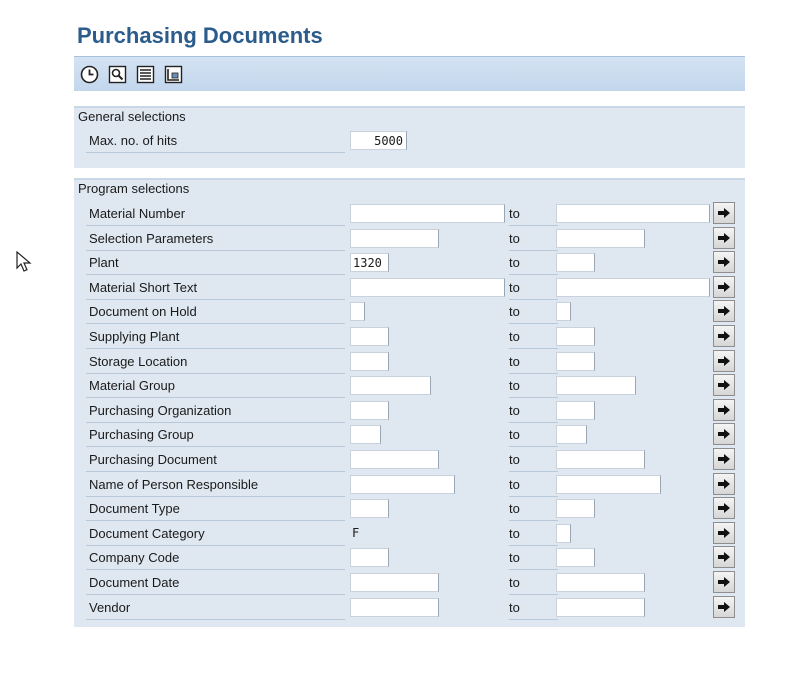  Describe the element at coordinates (215, 362) in the screenshot. I see `field-label: Storage Location` at that location.